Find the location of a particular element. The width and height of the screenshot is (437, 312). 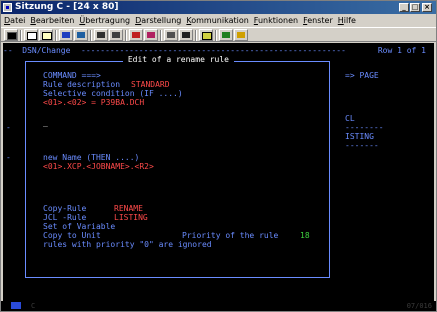

new-name-label: new Name (THEN ....) is located at coordinates (91, 157).